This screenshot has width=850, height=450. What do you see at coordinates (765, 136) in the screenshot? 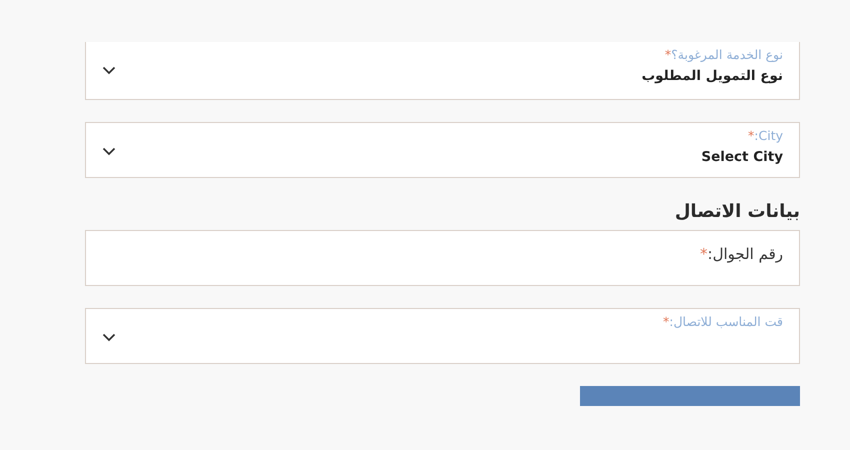
I see `field-label: City: *` at bounding box center [765, 136].